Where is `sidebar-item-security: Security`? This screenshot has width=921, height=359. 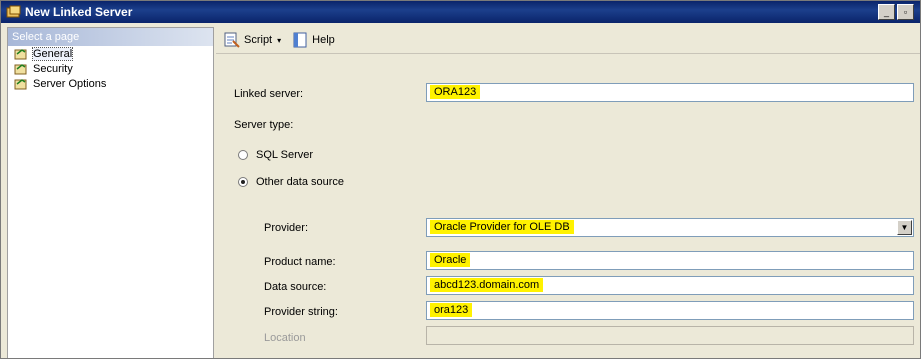 sidebar-item-security: Security is located at coordinates (110, 68).